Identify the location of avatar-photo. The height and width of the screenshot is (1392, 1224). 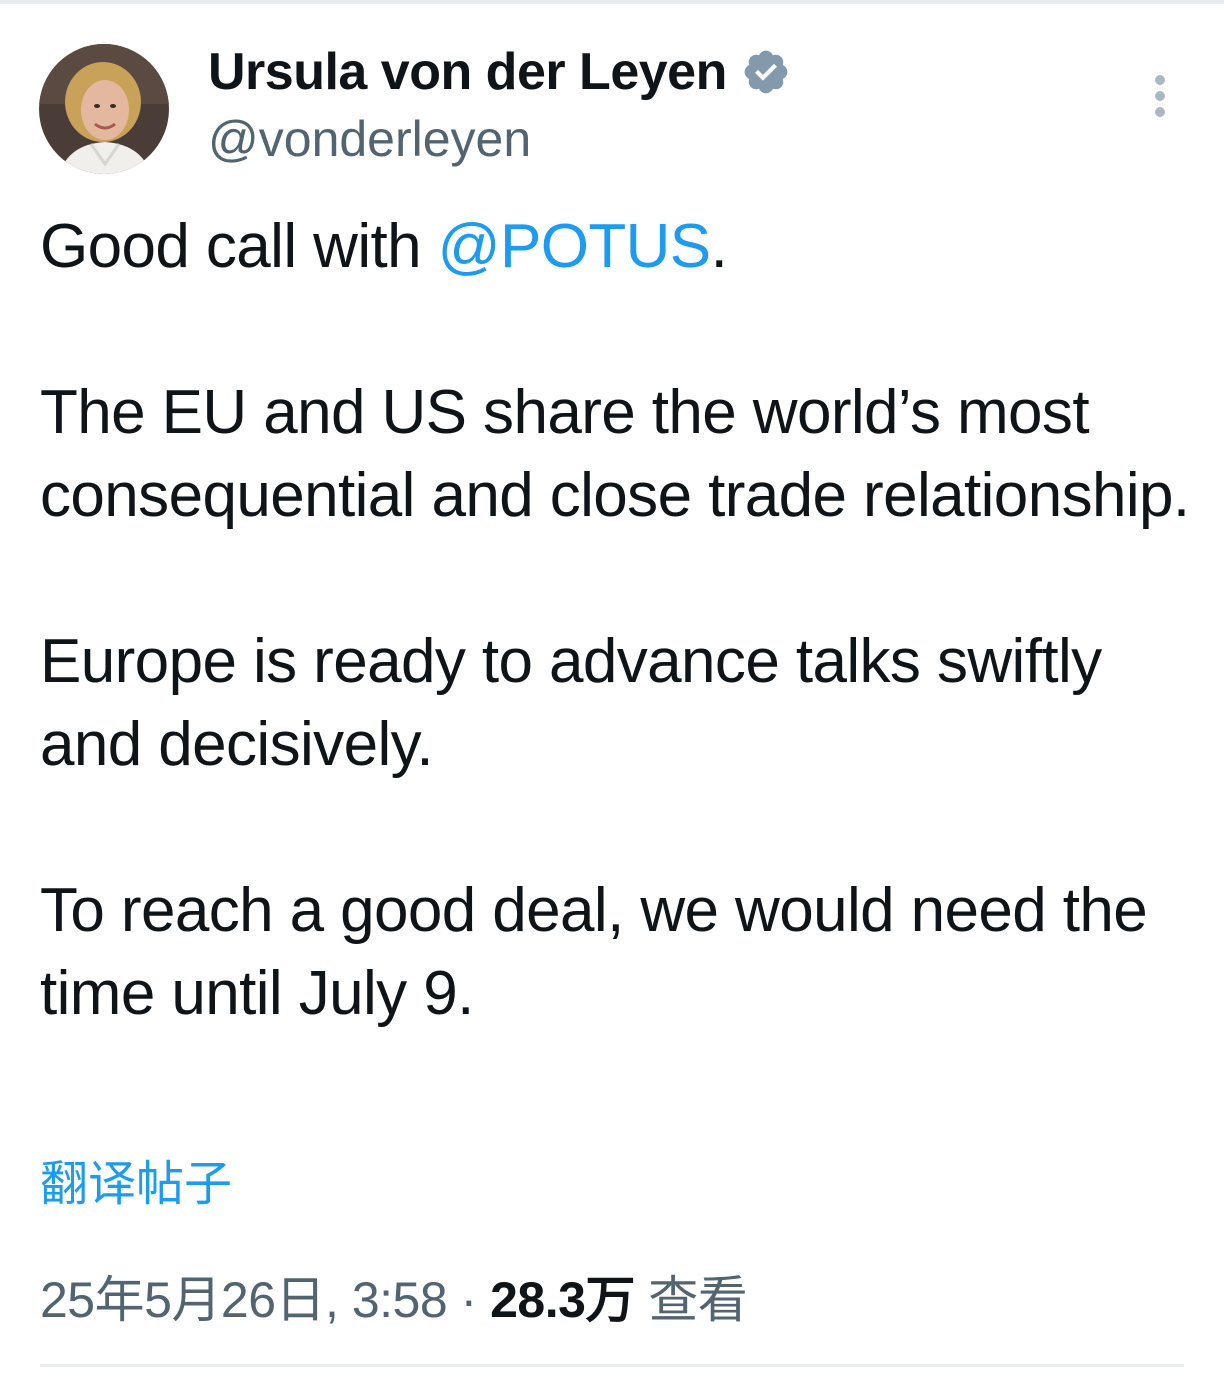
(104, 109).